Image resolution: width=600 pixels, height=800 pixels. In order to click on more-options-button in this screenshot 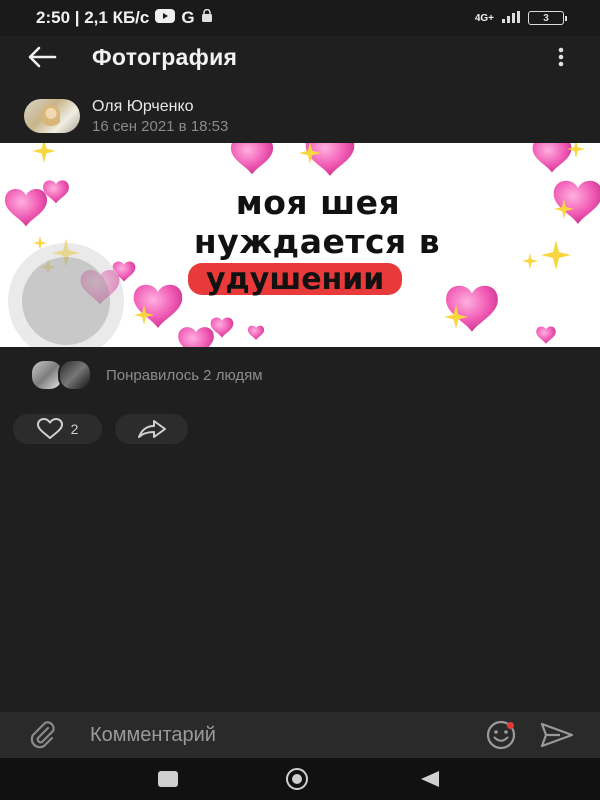, I will do `click(561, 57)`.